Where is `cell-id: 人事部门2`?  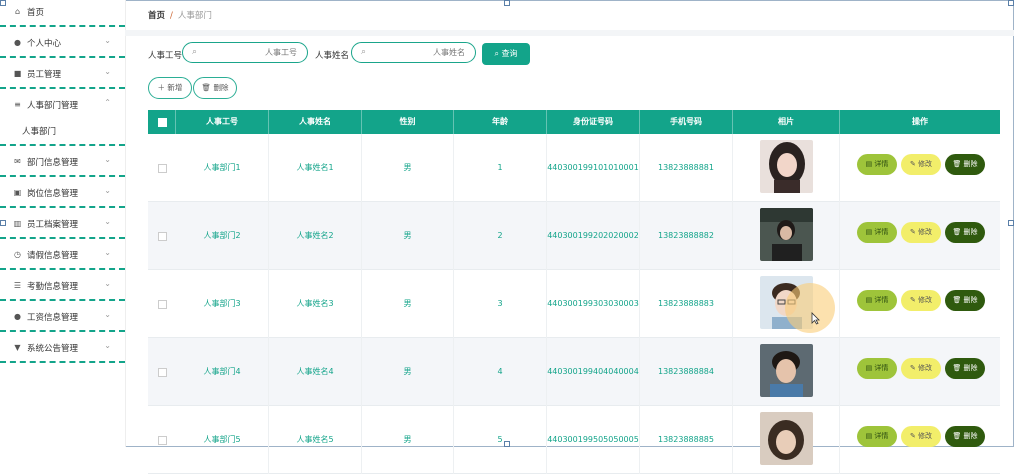 cell-id: 人事部门2 is located at coordinates (222, 236).